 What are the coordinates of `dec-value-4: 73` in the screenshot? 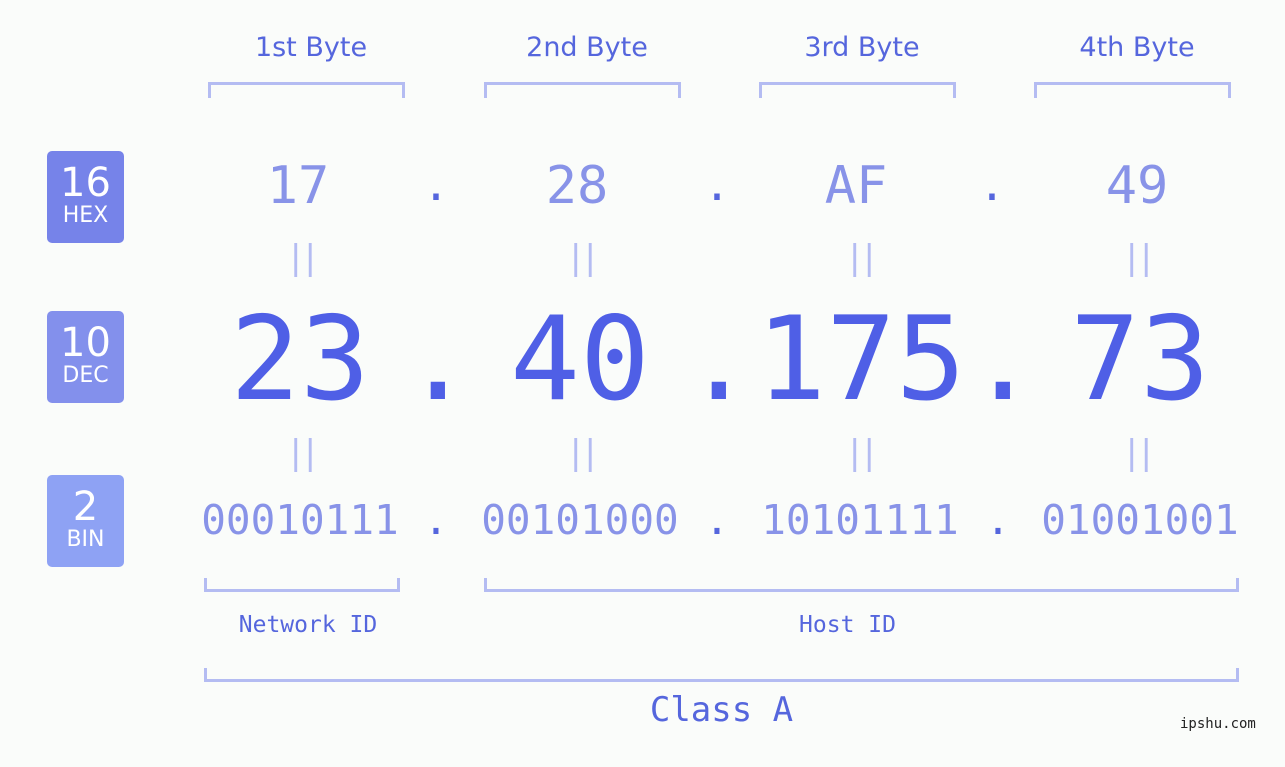 It's located at (1140, 359).